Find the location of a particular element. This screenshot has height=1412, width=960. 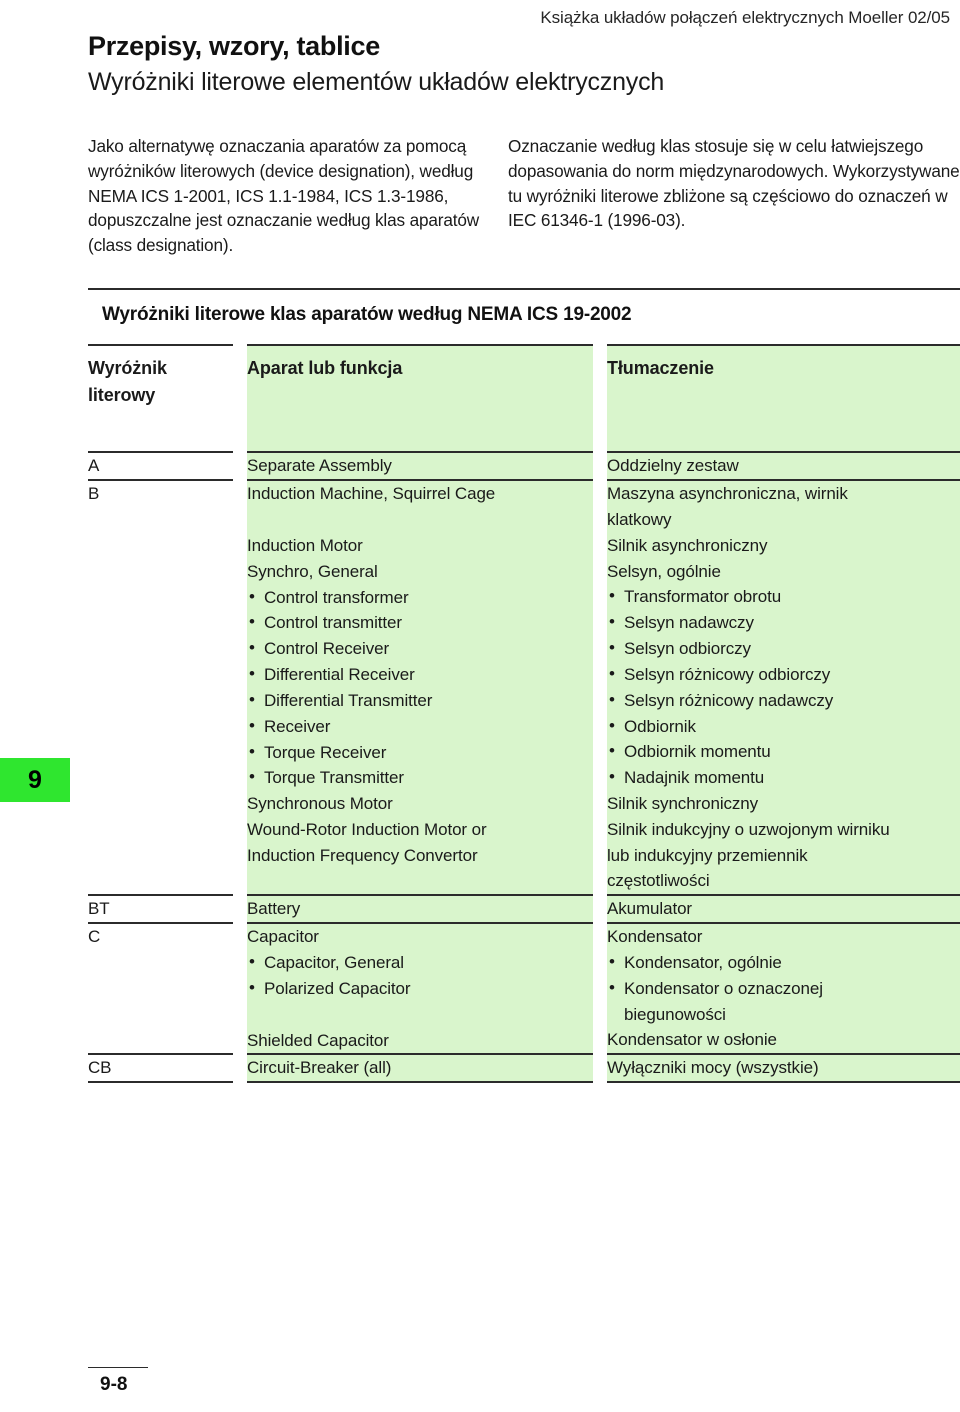

cell-translation: Oddzielny zestaw is located at coordinates (776, 467).